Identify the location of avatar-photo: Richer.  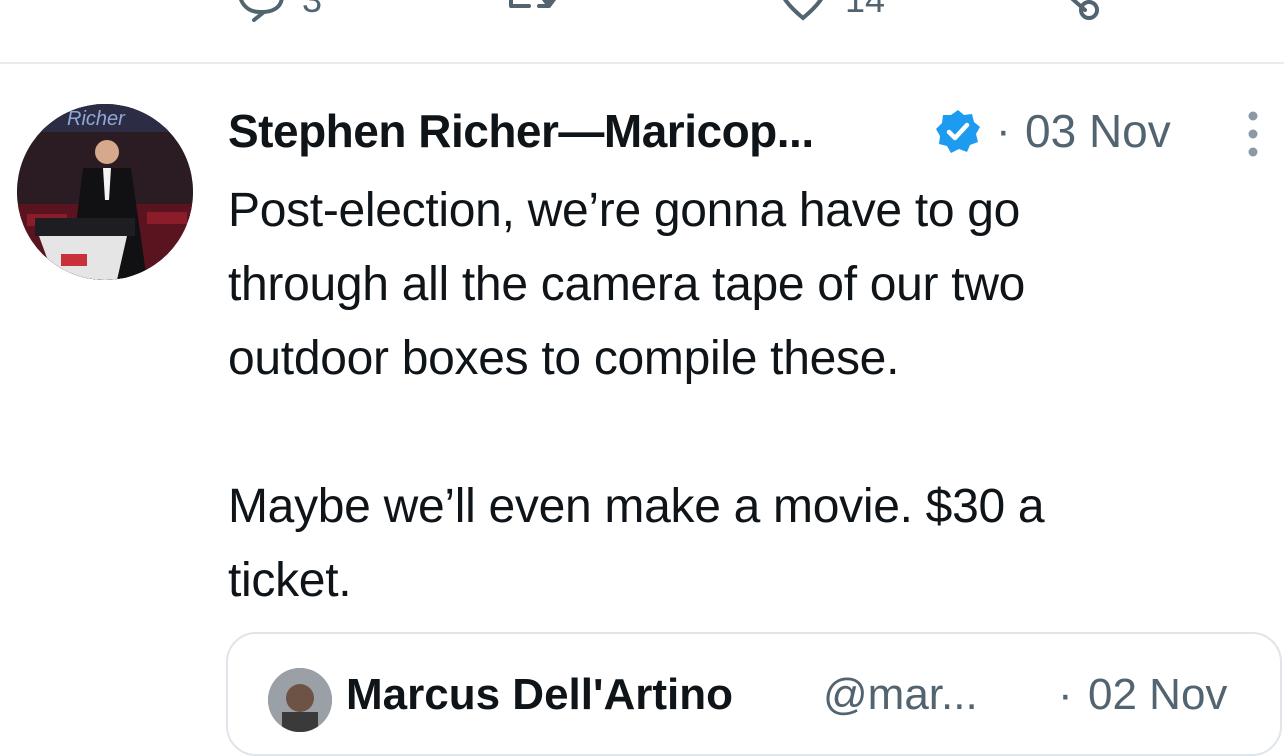
(105, 192).